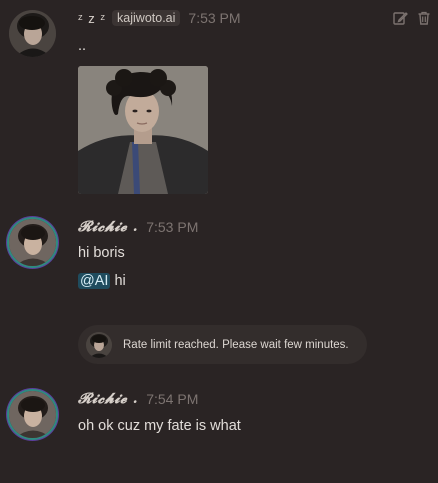 The image size is (438, 483). I want to click on user-message-header: 𝓡𝓲𝓬𝓱𝓲𝓮 . 7:53 PM, so click(138, 226).